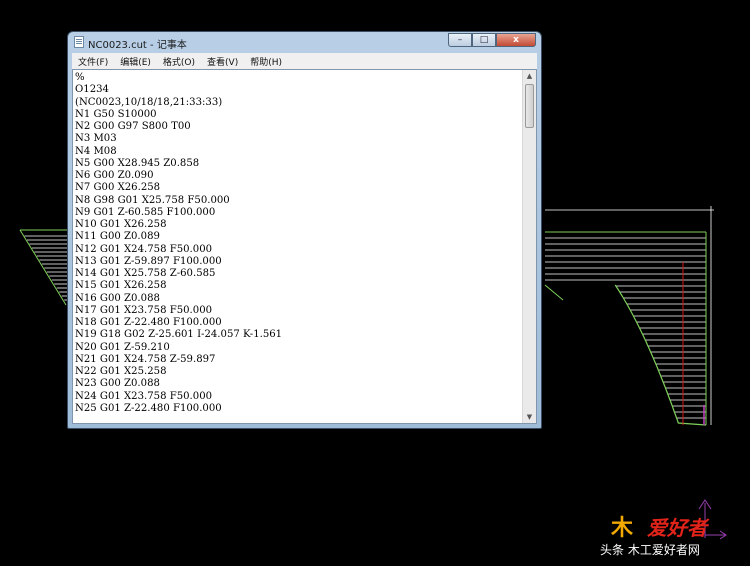 The image size is (750, 566). Describe the element at coordinates (677, 528) in the screenshot. I see `logo-text: 爱好者` at that location.